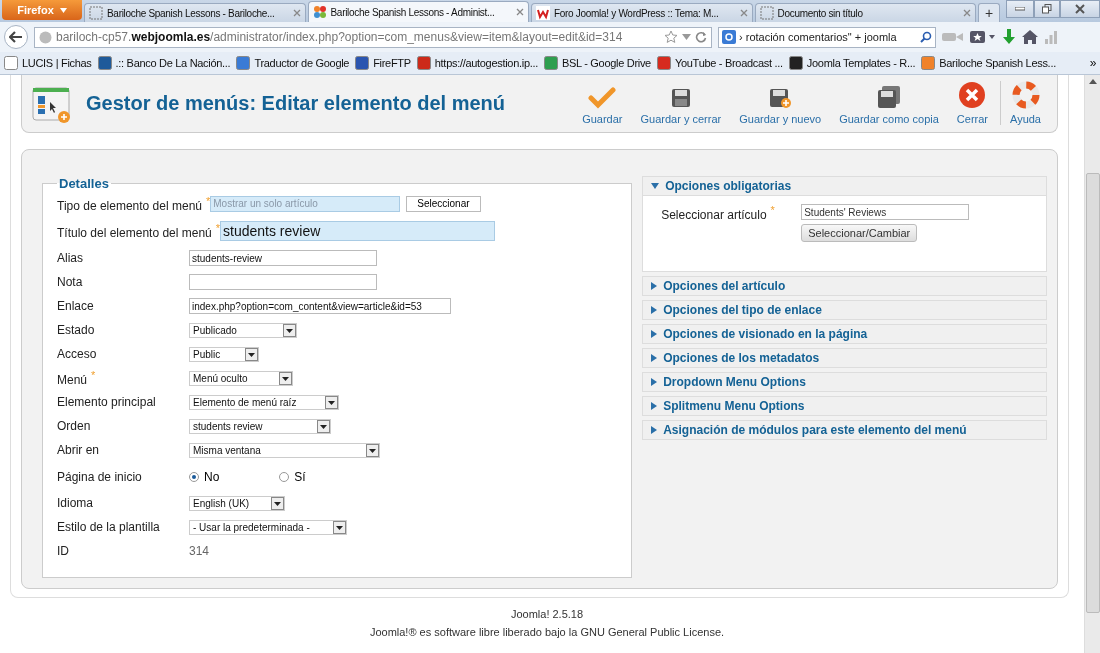 This screenshot has width=1100, height=653. I want to click on scrollbar, so click(1092, 364).